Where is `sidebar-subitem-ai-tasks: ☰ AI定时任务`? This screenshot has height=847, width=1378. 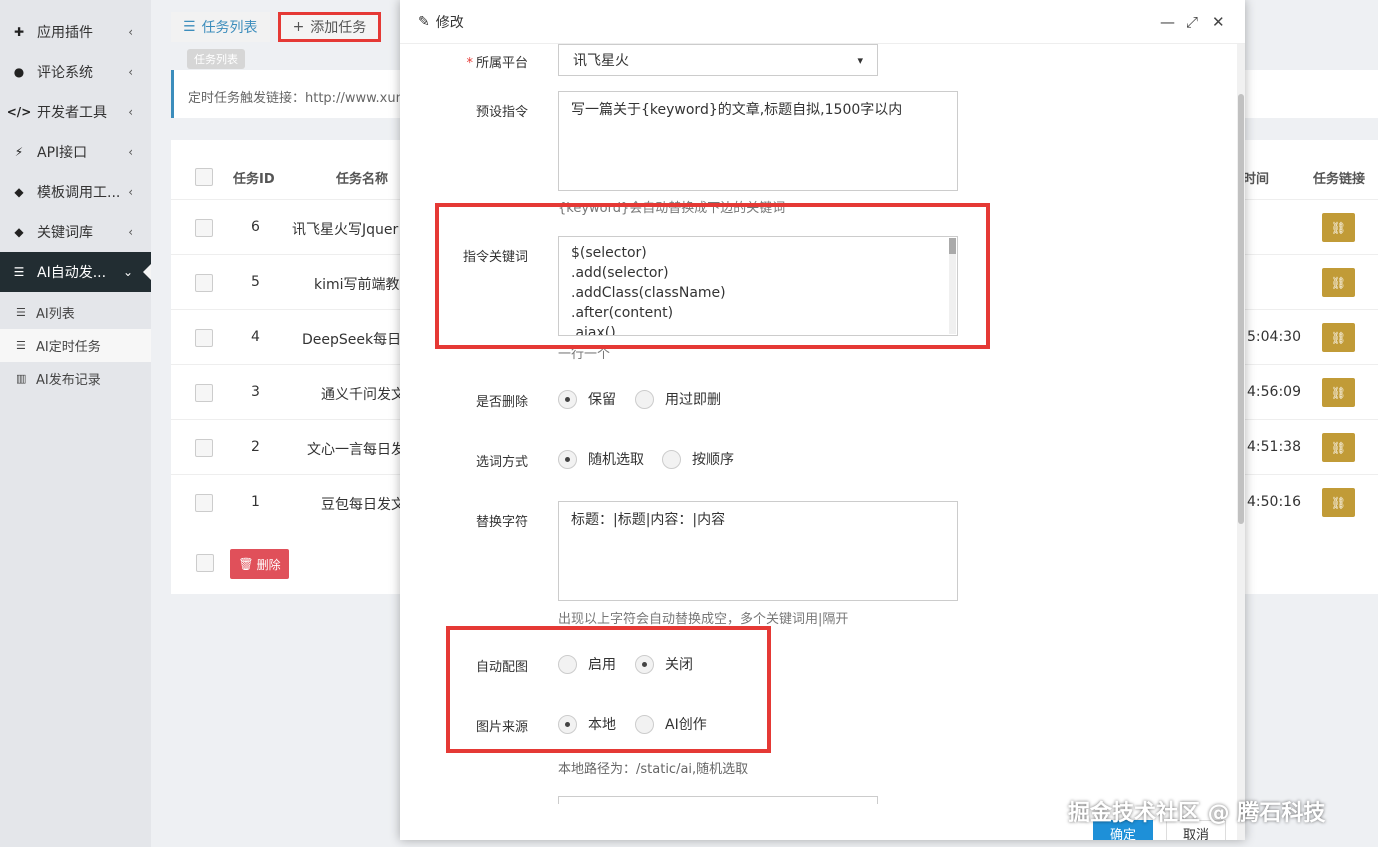
sidebar-subitem-ai-tasks: ☰ AI定时任务 is located at coordinates (75, 345).